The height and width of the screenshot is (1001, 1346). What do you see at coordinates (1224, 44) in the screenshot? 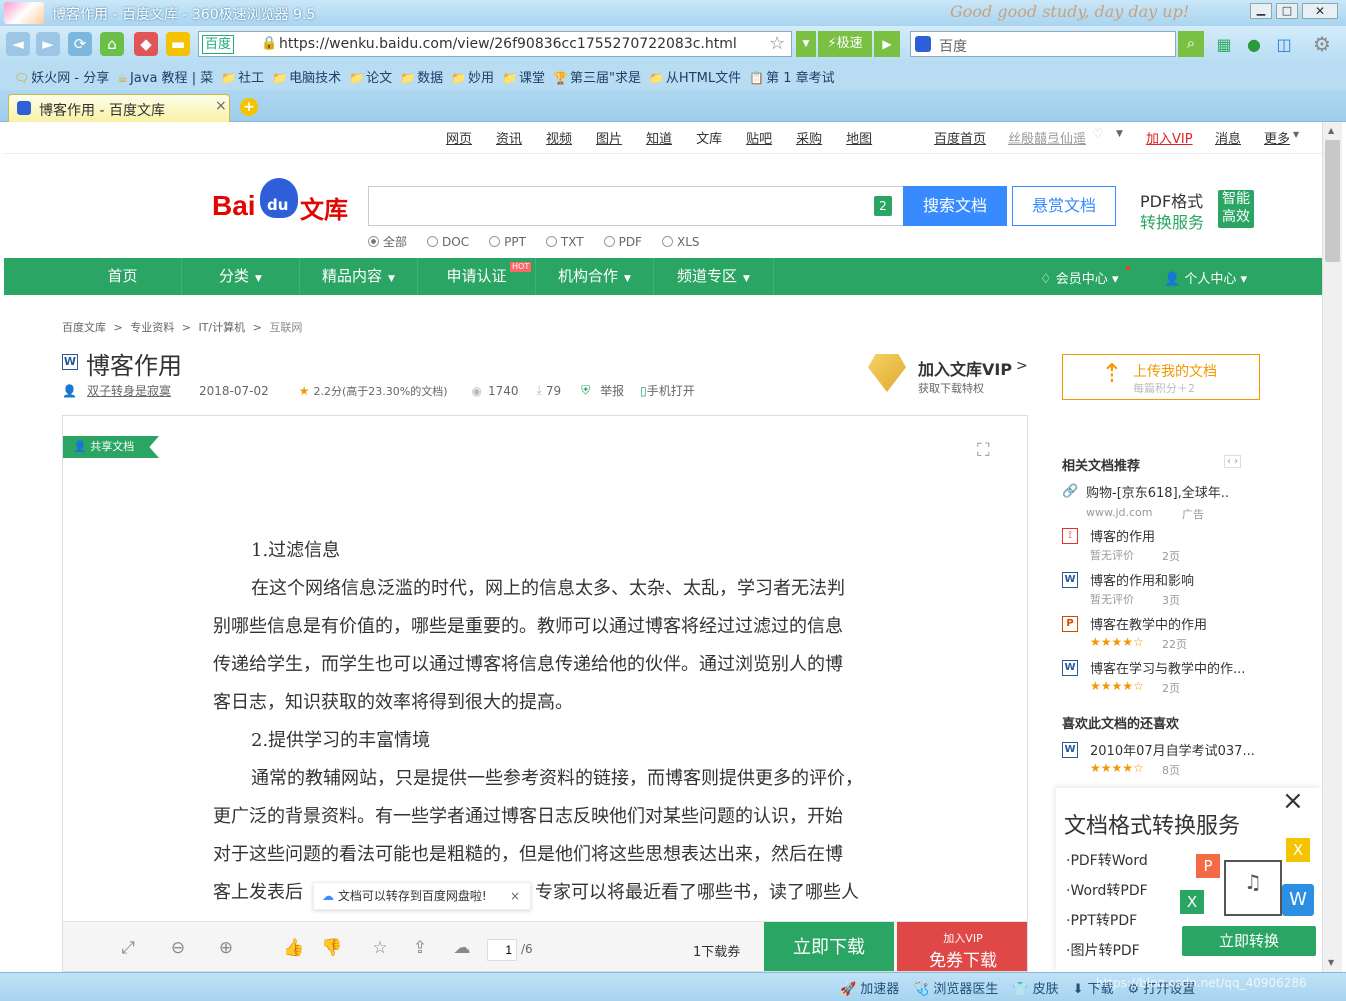
I see `apps-icon: ▦` at bounding box center [1224, 44].